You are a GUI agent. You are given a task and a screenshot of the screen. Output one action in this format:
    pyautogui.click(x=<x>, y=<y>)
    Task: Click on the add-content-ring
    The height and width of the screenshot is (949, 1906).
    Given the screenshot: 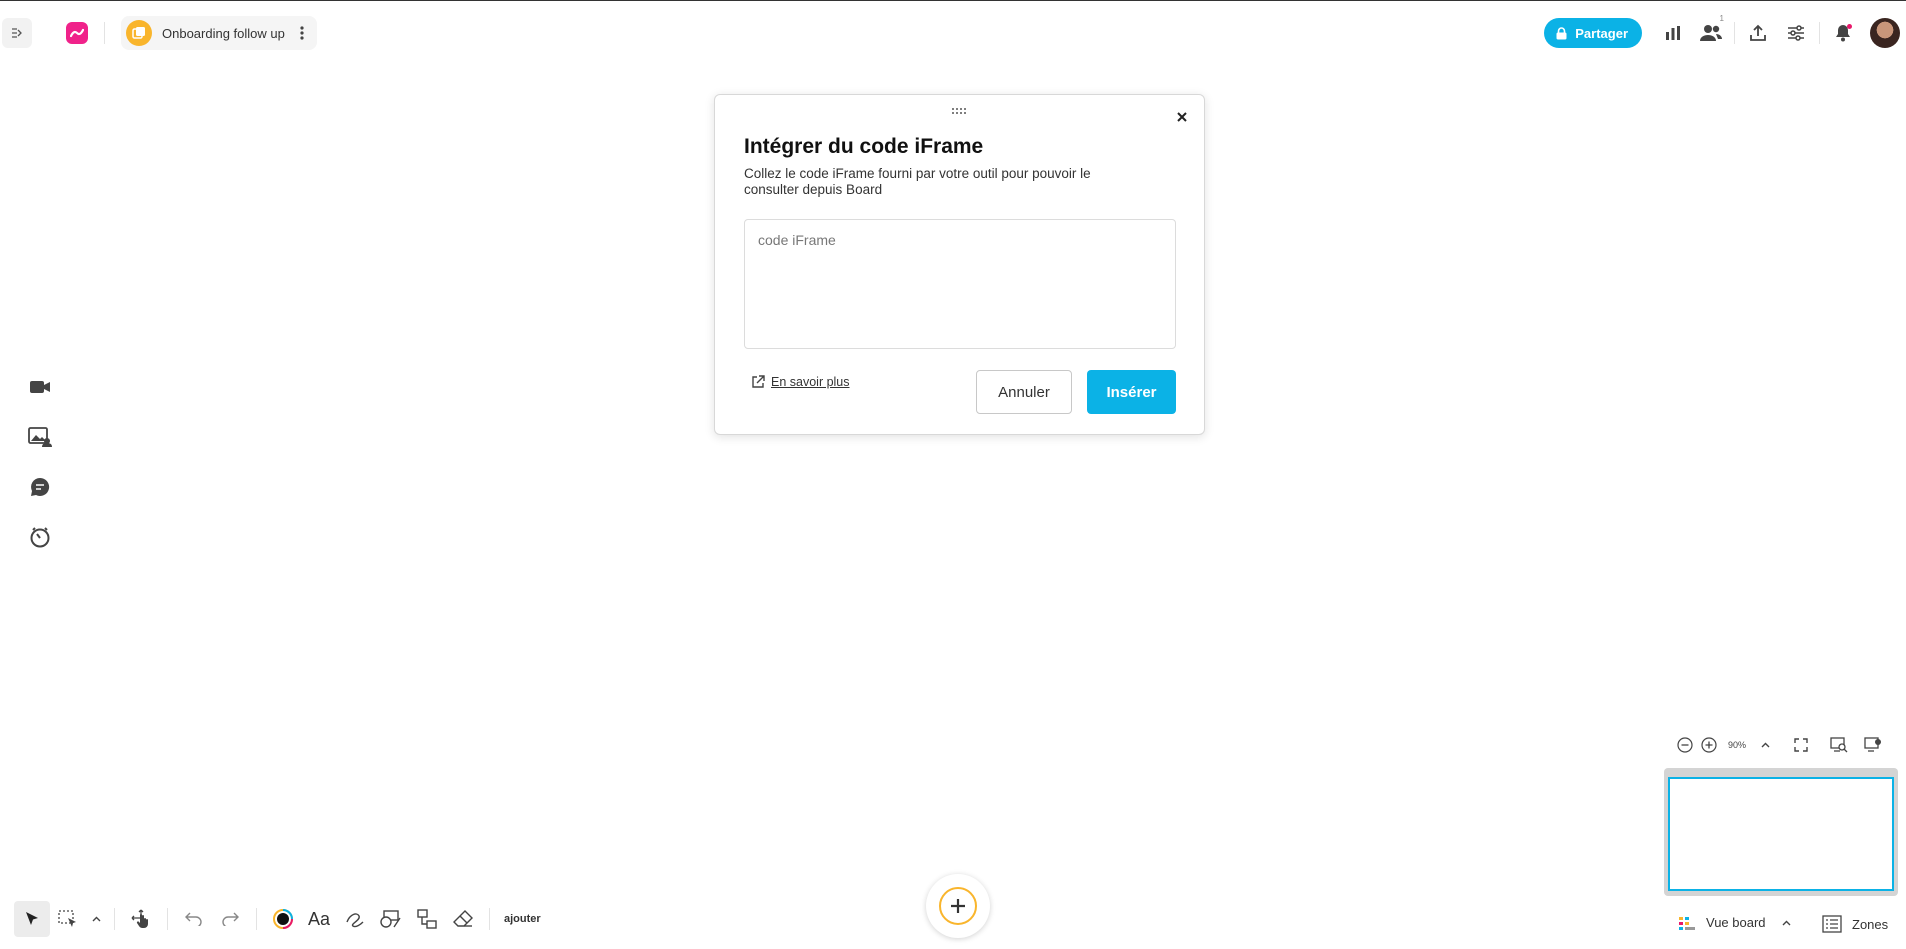 What is the action you would take?
    pyautogui.click(x=958, y=906)
    